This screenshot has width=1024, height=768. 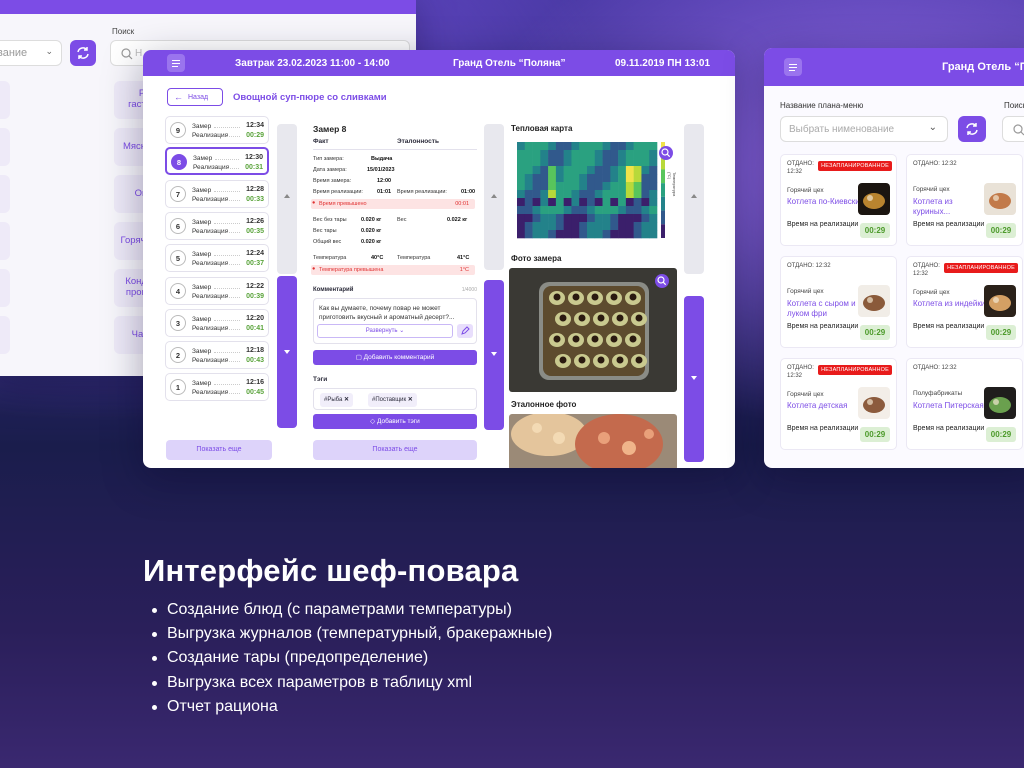 I want to click on tag-chip: #Поставщик ✕, so click(x=392, y=400).